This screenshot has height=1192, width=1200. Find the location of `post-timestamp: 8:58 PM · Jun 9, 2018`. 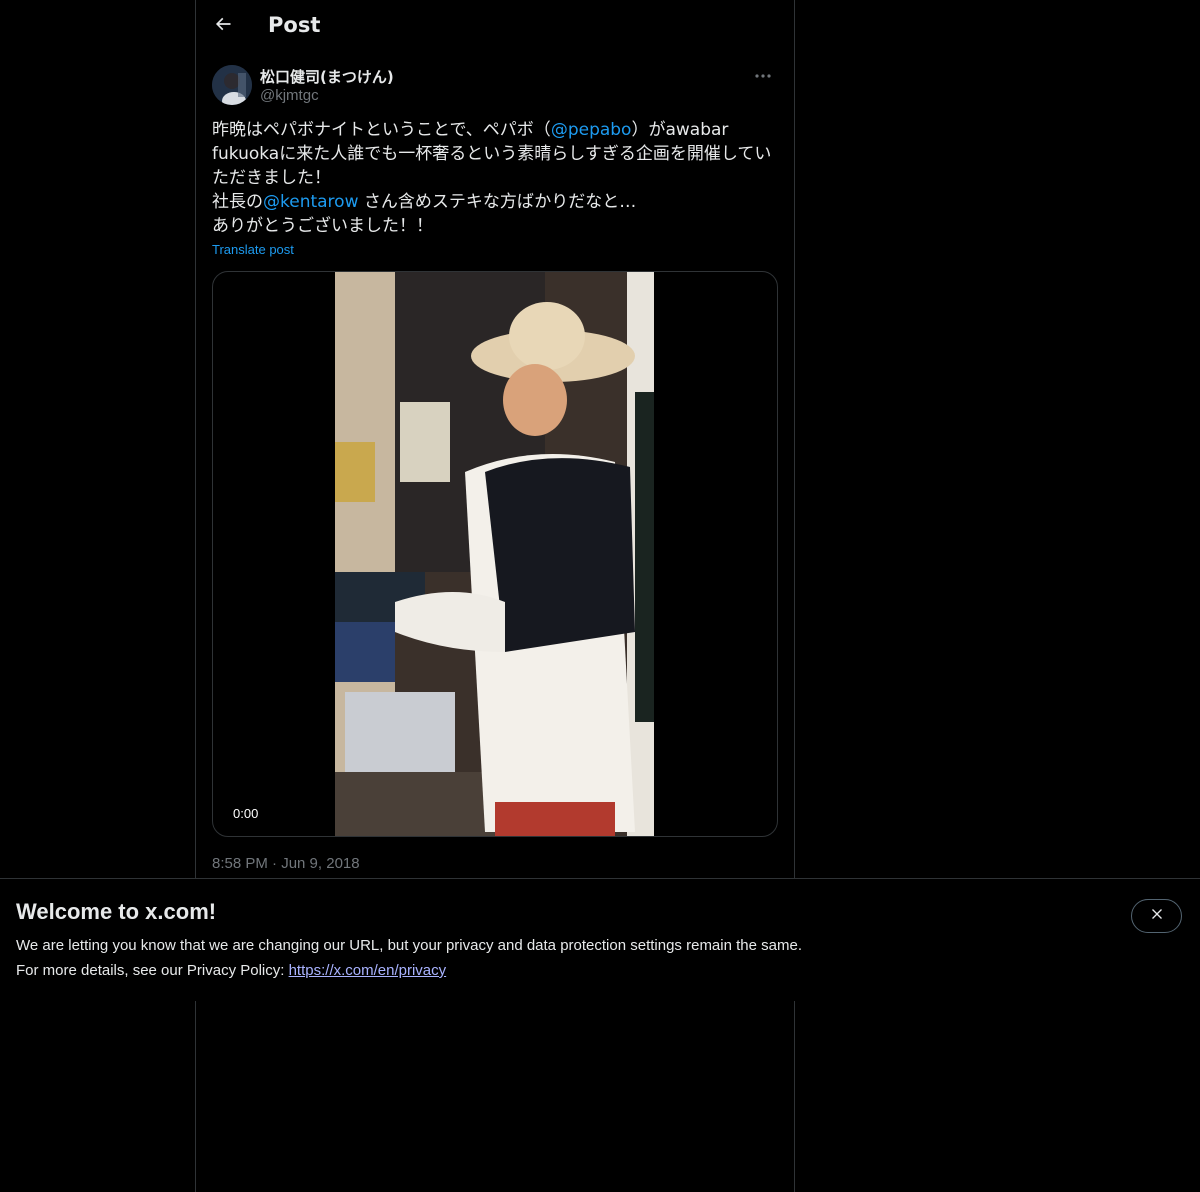

post-timestamp: 8:58 PM · Jun 9, 2018 is located at coordinates (286, 863).